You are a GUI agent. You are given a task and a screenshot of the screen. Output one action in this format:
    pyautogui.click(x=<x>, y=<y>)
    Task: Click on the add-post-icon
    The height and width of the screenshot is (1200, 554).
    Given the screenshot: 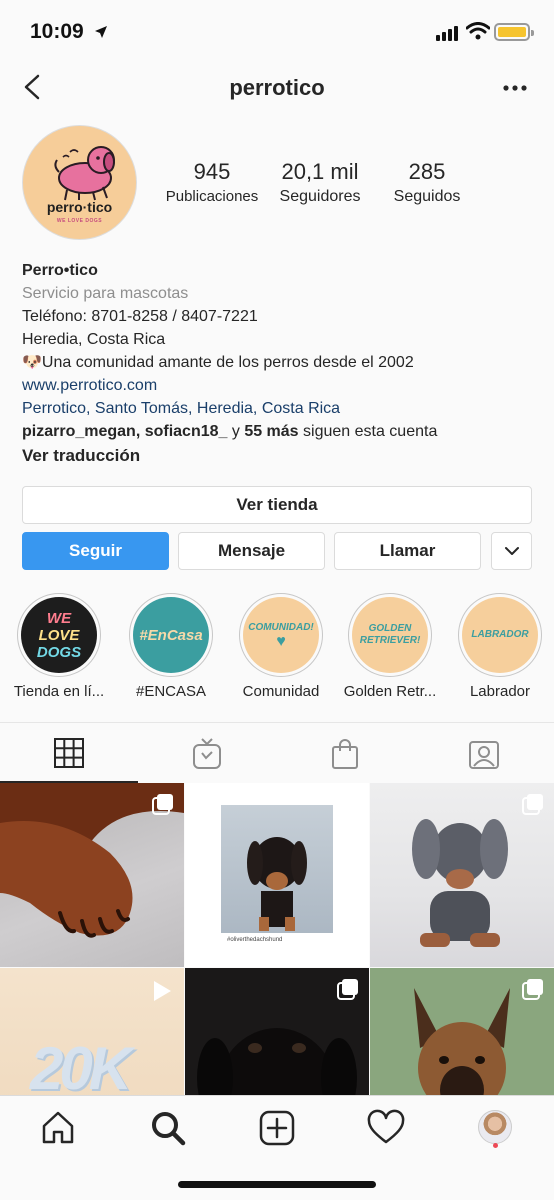 What is the action you would take?
    pyautogui.click(x=277, y=1128)
    